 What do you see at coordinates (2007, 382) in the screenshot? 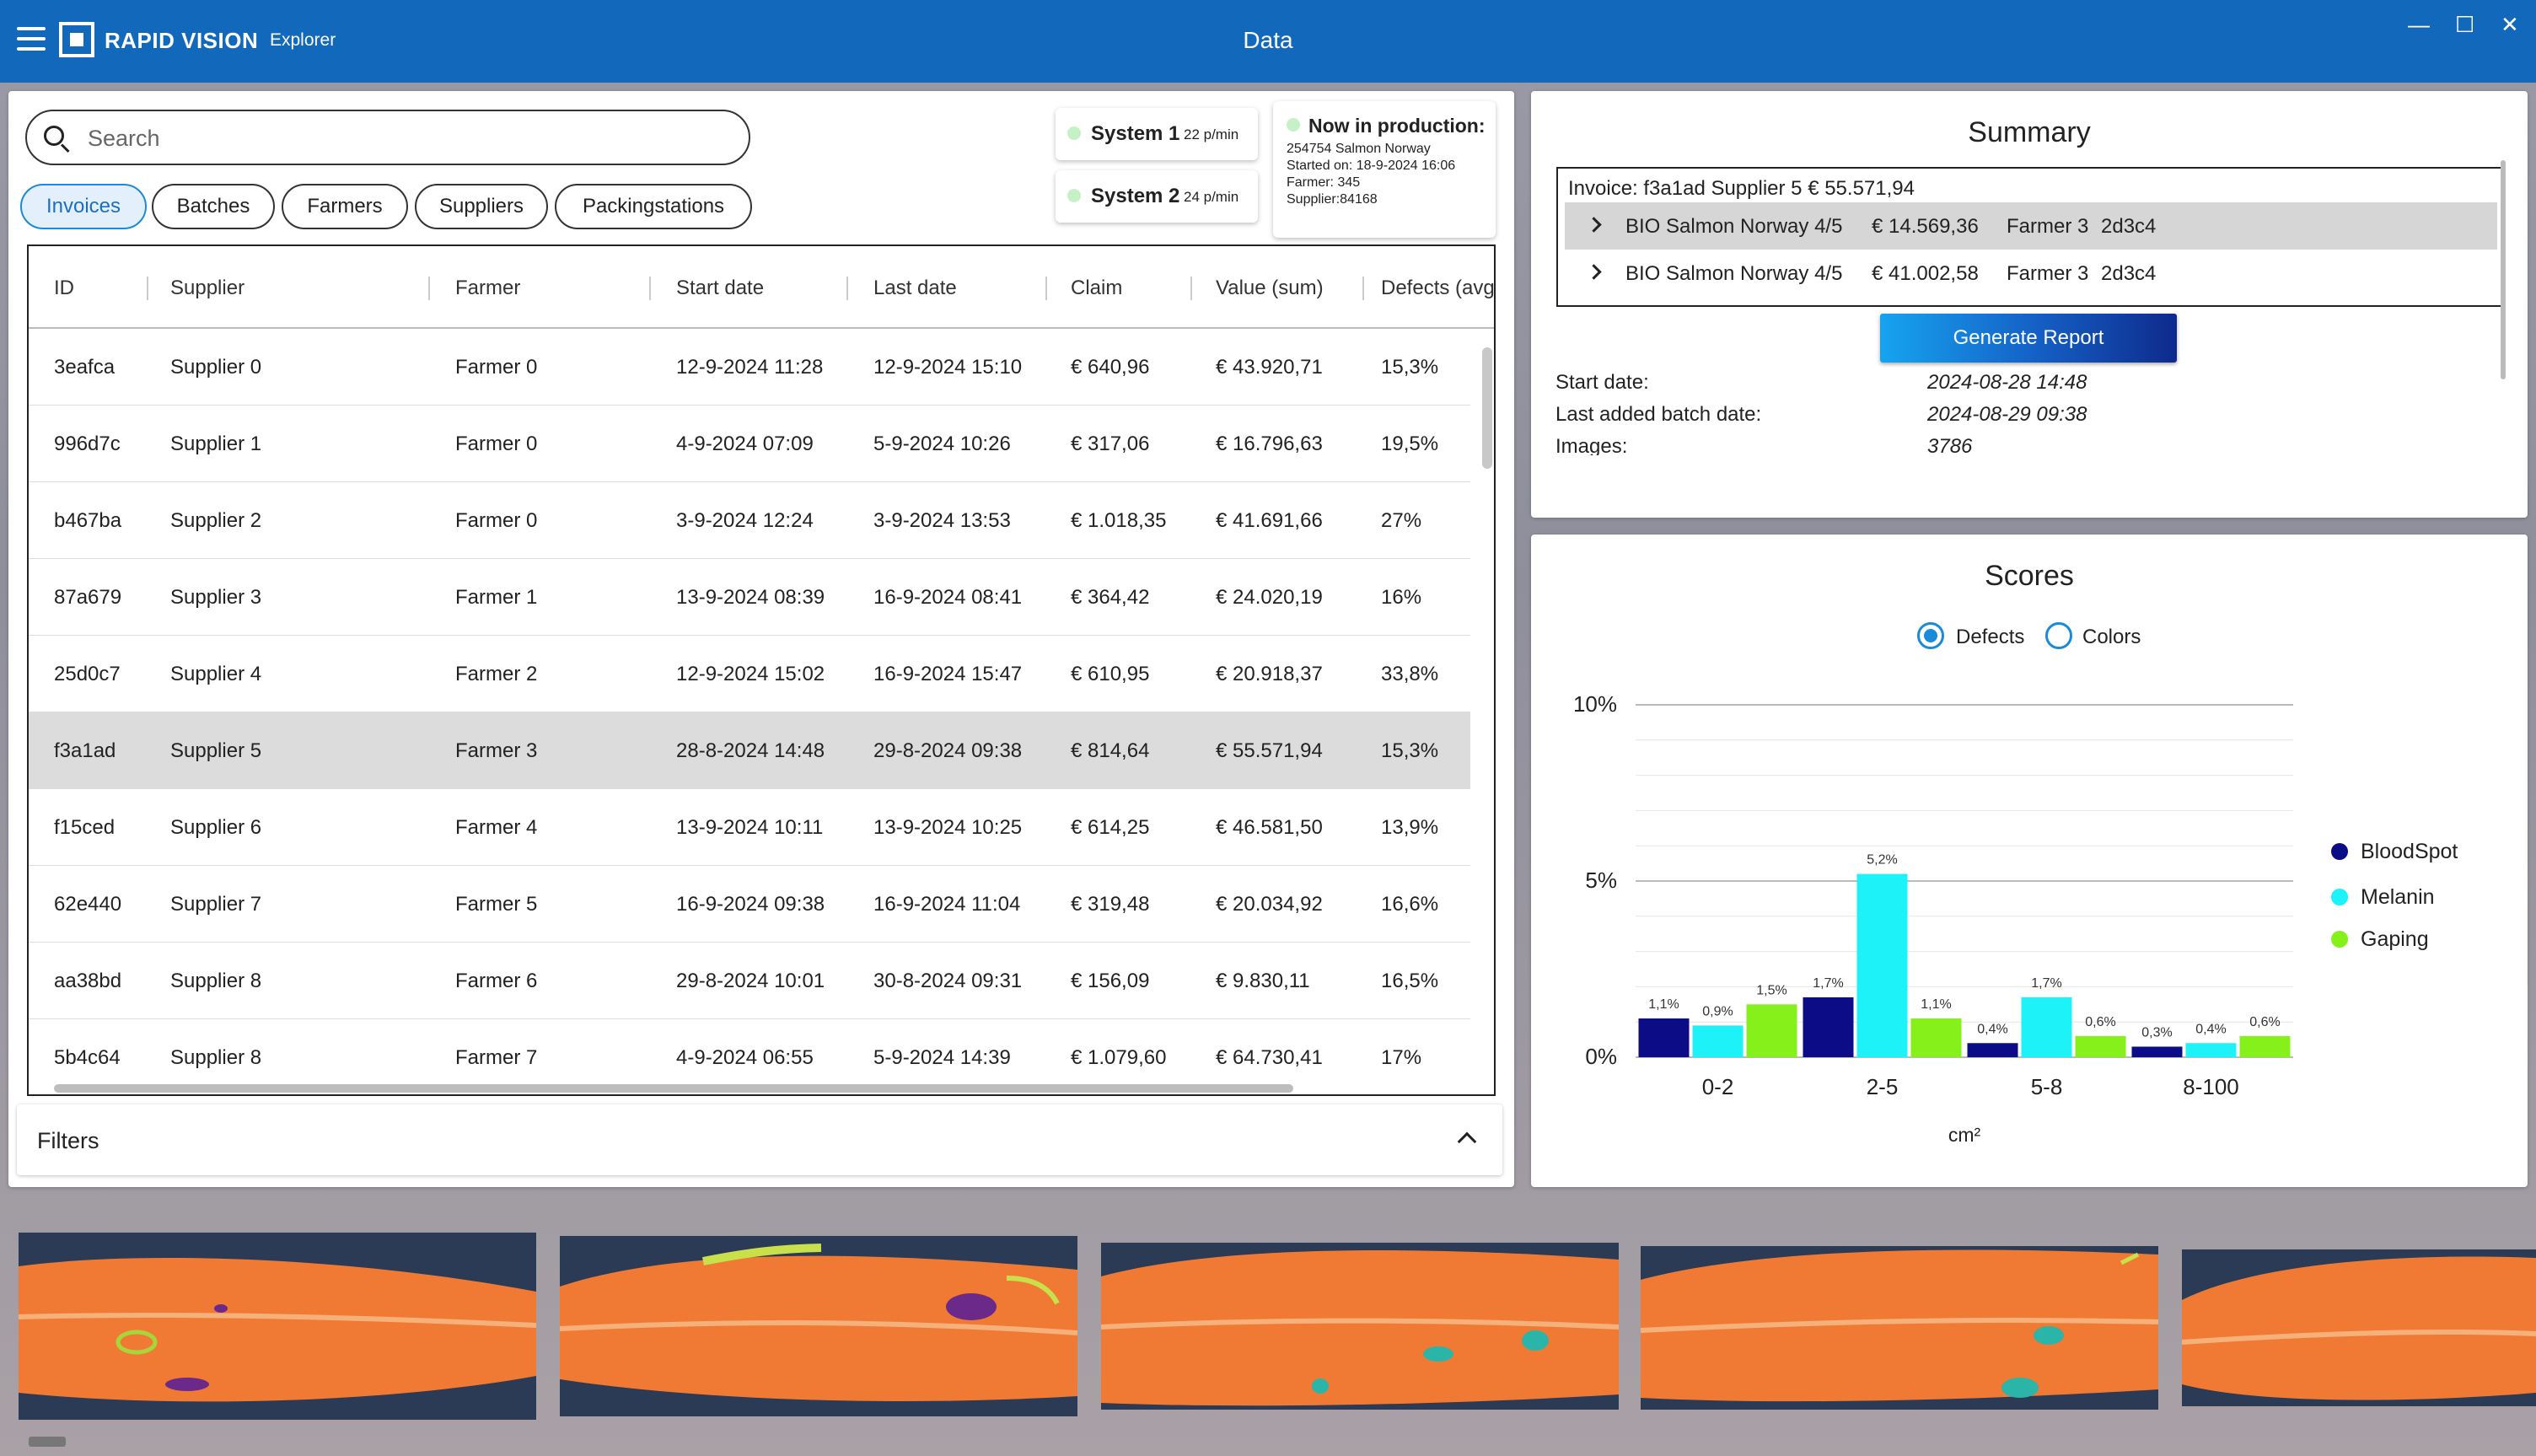
I see `start-date-value: 2024-08-28 14:48` at bounding box center [2007, 382].